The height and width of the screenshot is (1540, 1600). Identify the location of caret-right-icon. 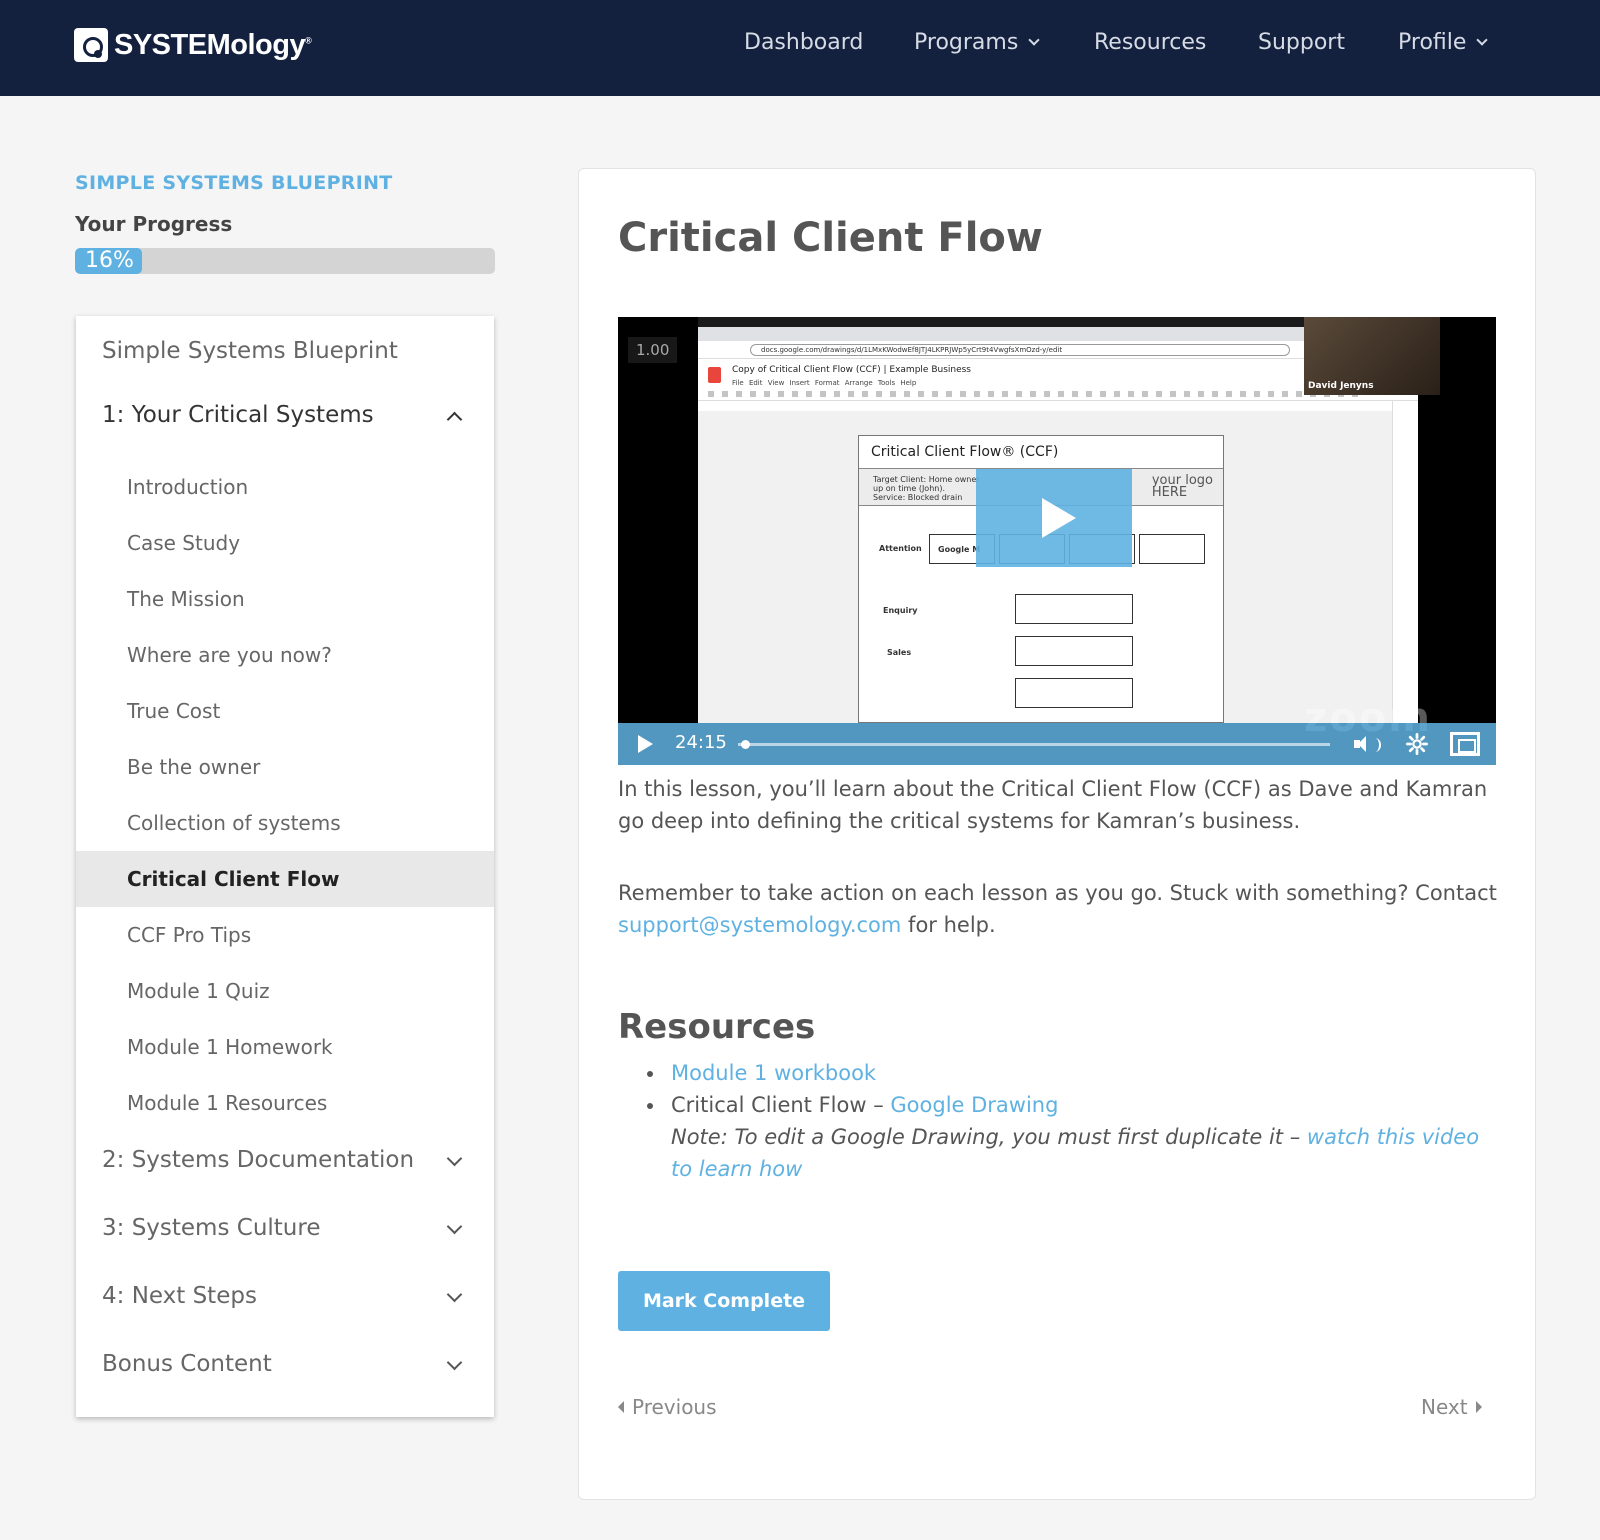
(1478, 1407).